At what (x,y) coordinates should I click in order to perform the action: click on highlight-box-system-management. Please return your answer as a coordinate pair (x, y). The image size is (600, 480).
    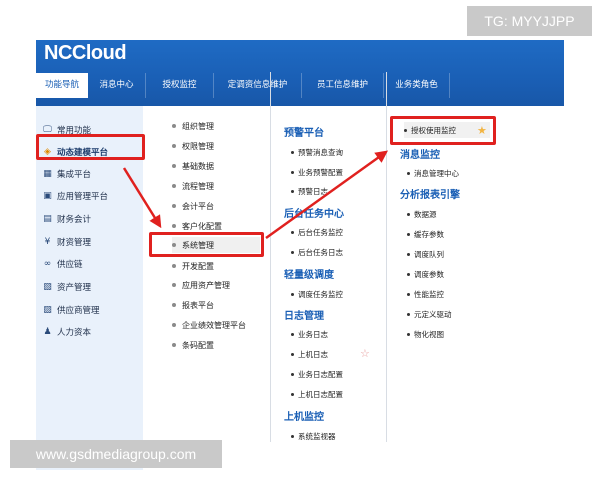
    Looking at the image, I should click on (206, 244).